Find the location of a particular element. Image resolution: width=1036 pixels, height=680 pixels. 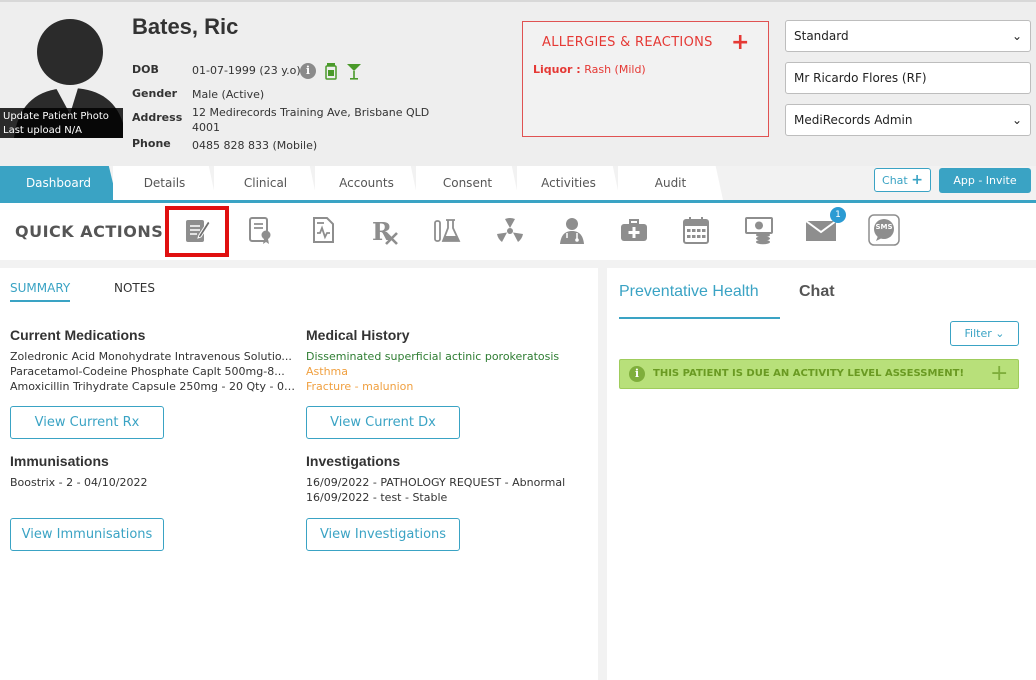

sms-label: SMS is located at coordinates (884, 227).